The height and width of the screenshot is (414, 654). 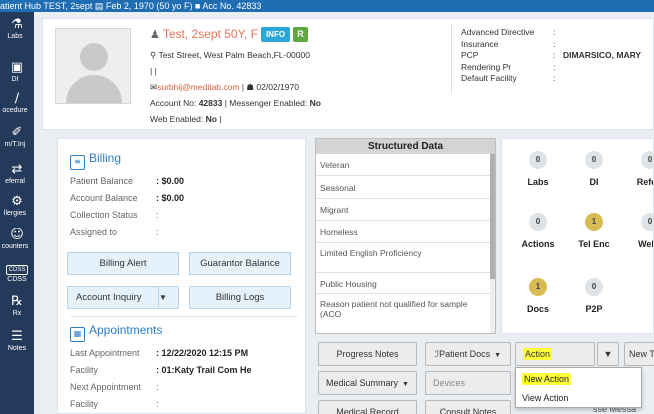 I want to click on counter-di: 0 DI, so click(x=594, y=169).